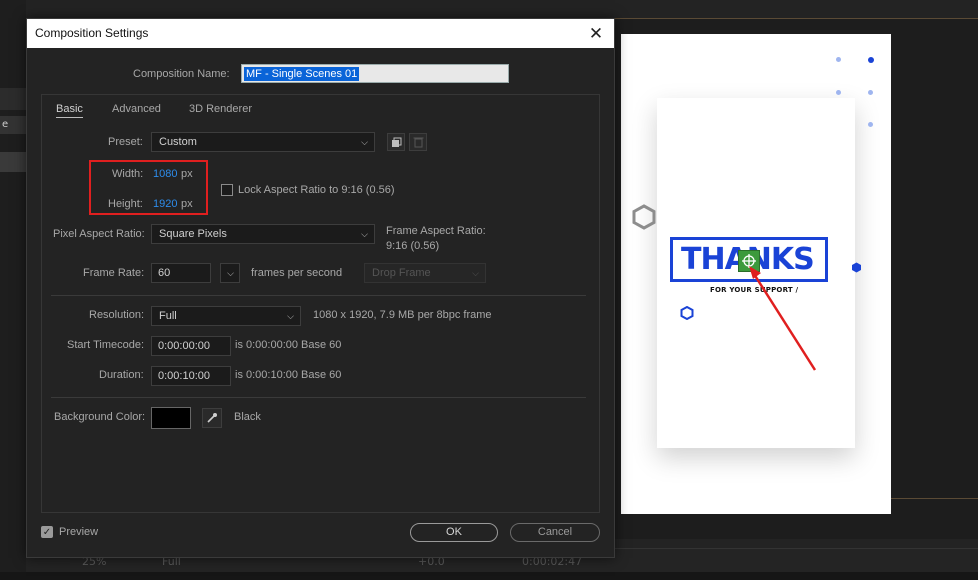  What do you see at coordinates (13, 162) in the screenshot?
I see `app-left-tab-active` at bounding box center [13, 162].